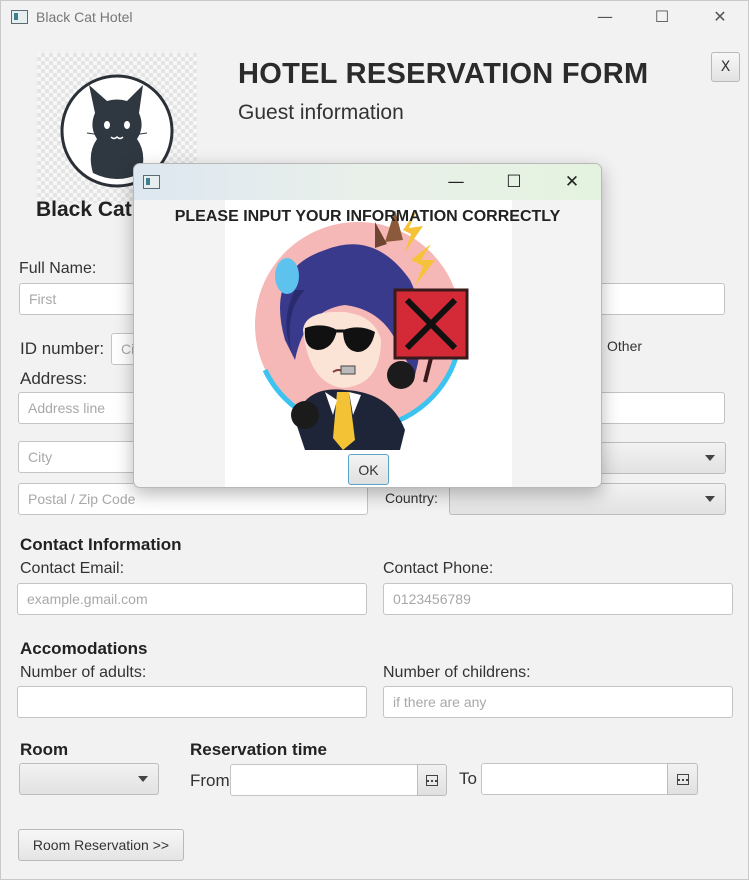 This screenshot has height=880, width=749. I want to click on dialog-message: PLEASE INPUT YOUR INFORMATION CORRECTLY, so click(367, 216).